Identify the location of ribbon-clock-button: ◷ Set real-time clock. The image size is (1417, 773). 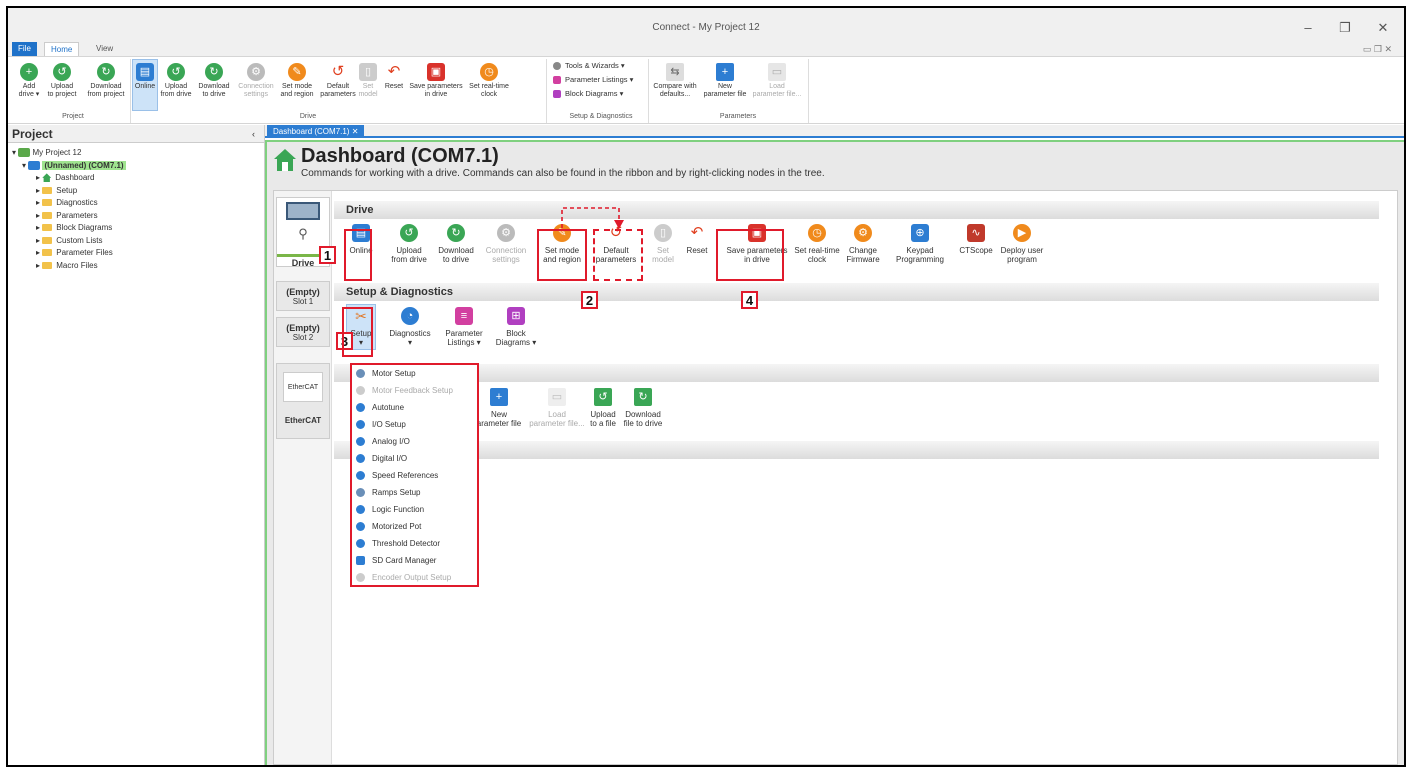
(489, 81).